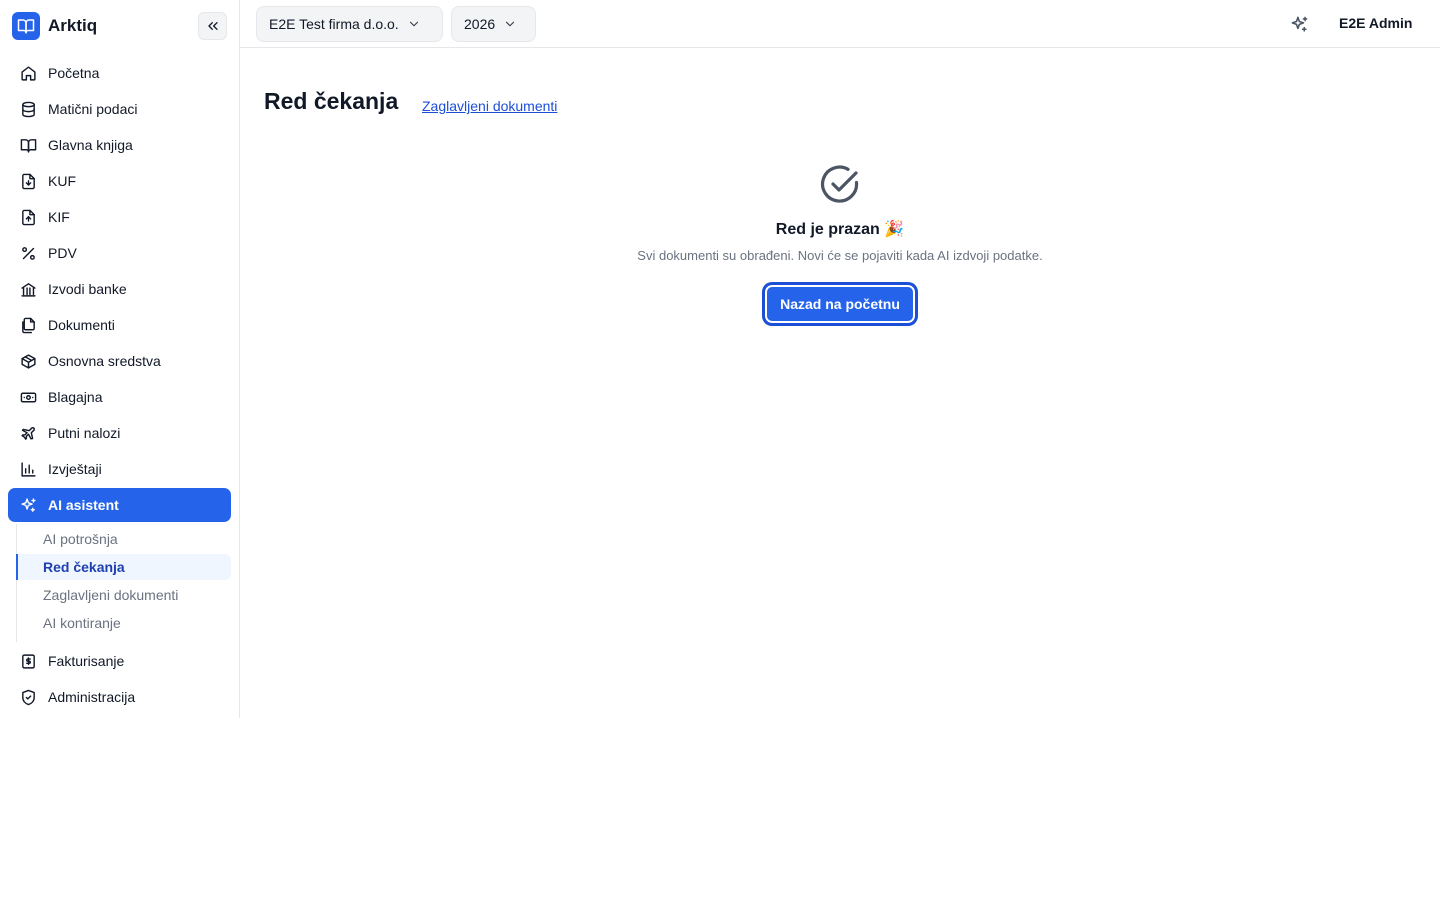 This screenshot has height=900, width=1440. Describe the element at coordinates (28, 433) in the screenshot. I see `plane-icon` at that location.